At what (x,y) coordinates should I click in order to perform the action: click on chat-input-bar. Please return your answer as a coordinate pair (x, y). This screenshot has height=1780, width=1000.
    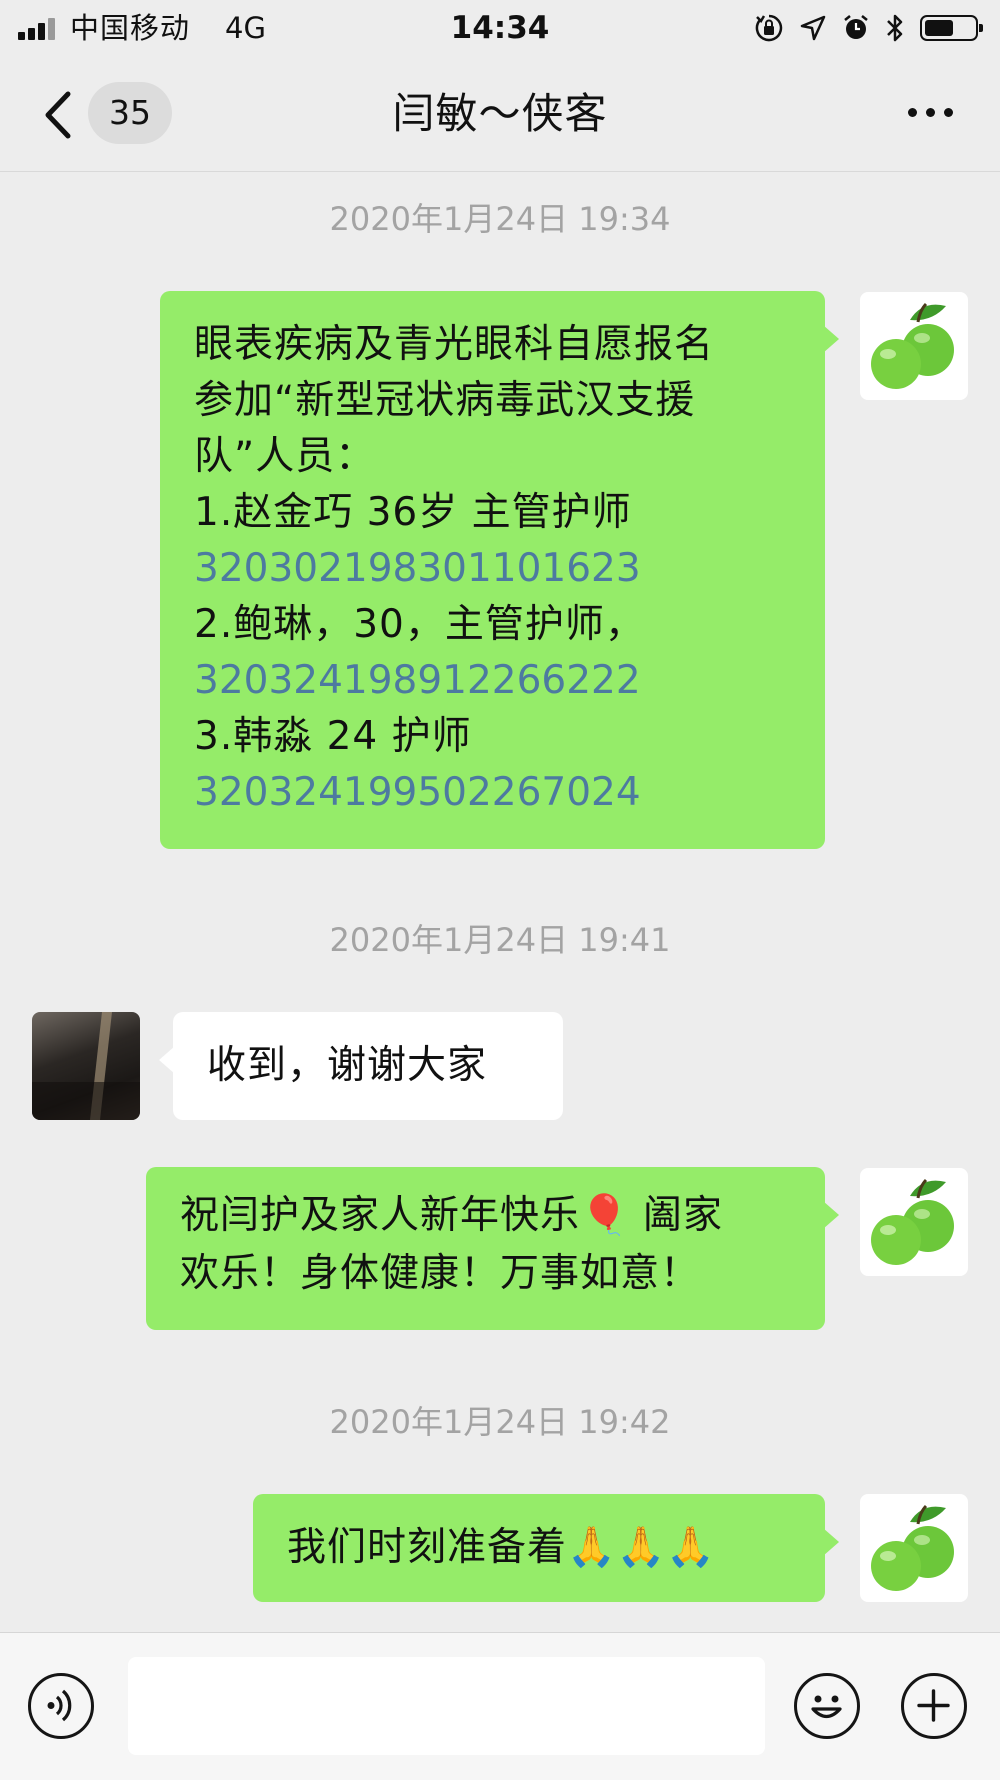
    Looking at the image, I should click on (500, 1706).